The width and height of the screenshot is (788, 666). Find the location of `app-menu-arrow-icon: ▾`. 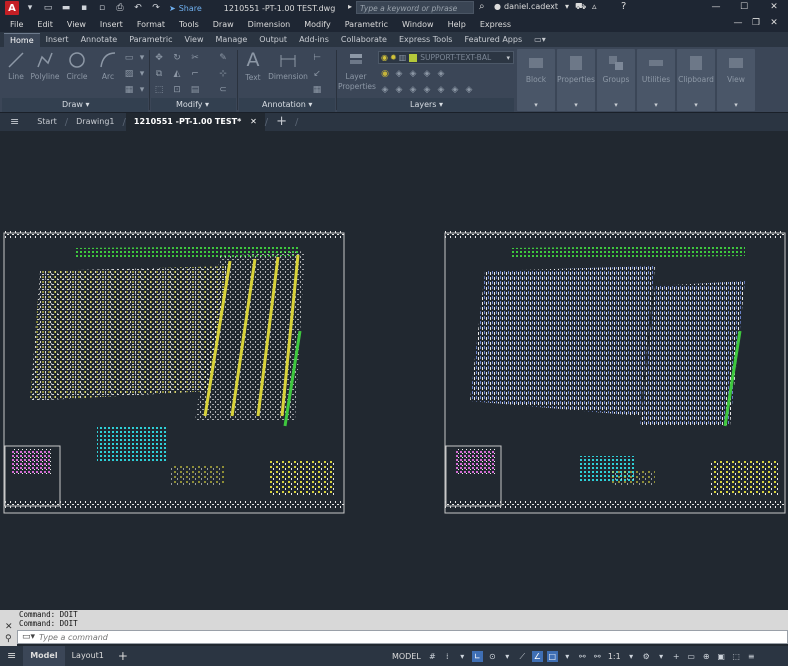

app-menu-arrow-icon: ▾ is located at coordinates (30, 8).